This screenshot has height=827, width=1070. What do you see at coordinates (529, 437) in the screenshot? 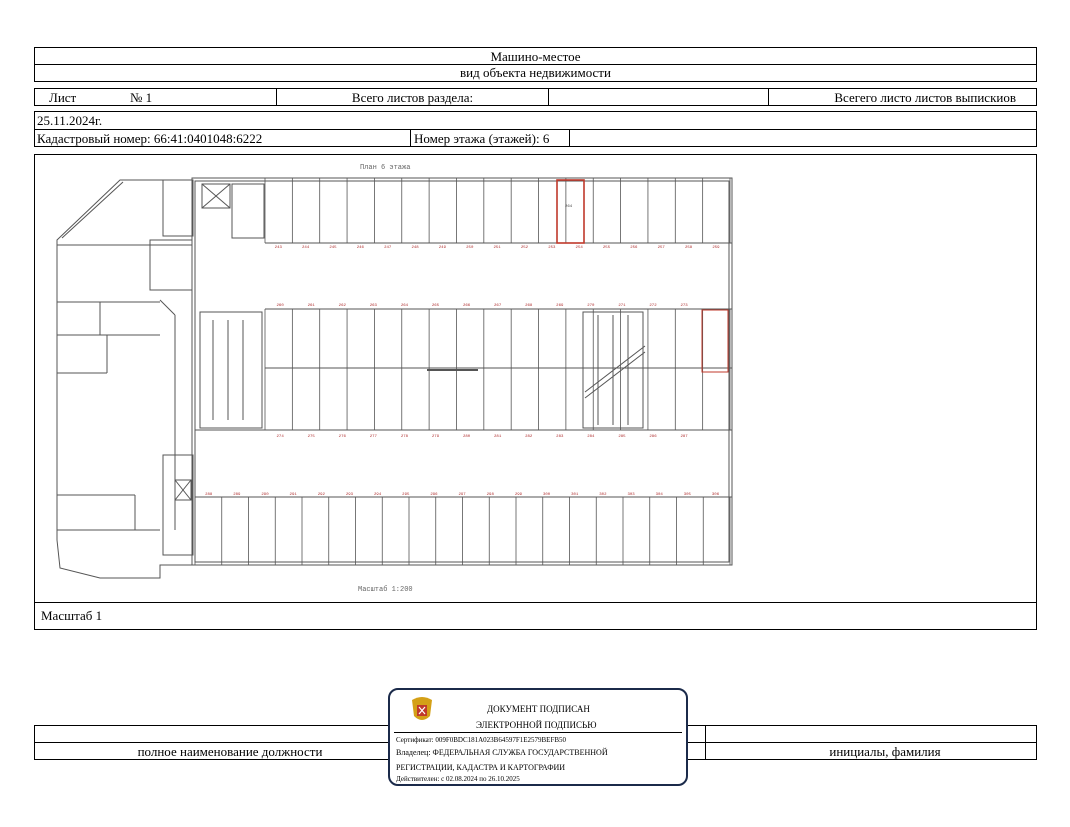
I see `stall-number: 282` at bounding box center [529, 437].